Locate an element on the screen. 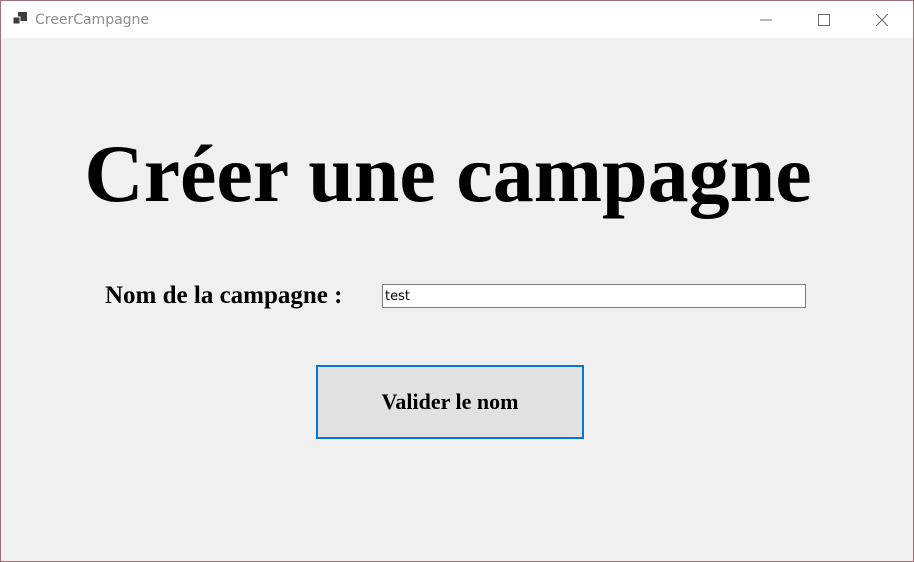 The width and height of the screenshot is (914, 562). minimize-icon is located at coordinates (766, 19).